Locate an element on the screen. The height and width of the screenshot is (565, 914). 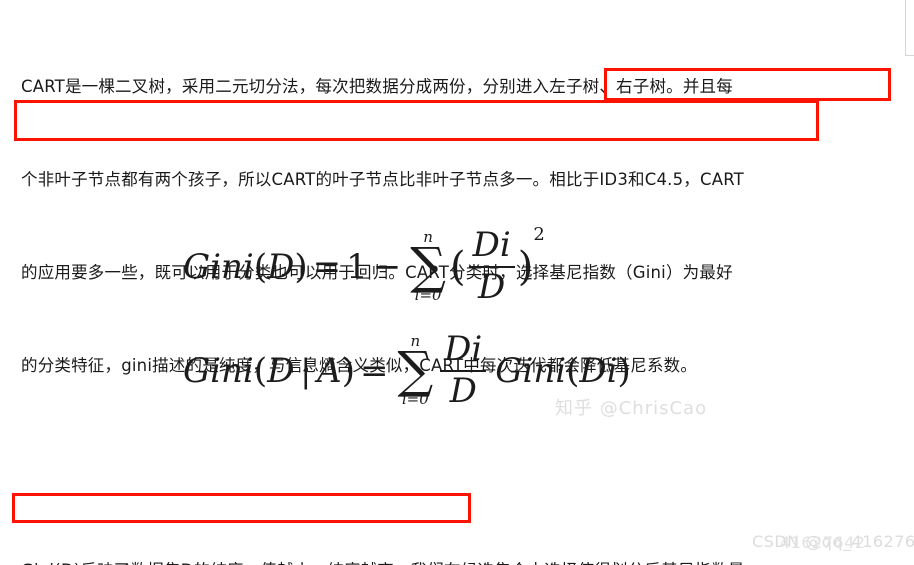
formula-2-rparen: ) is located at coordinates (348, 370).